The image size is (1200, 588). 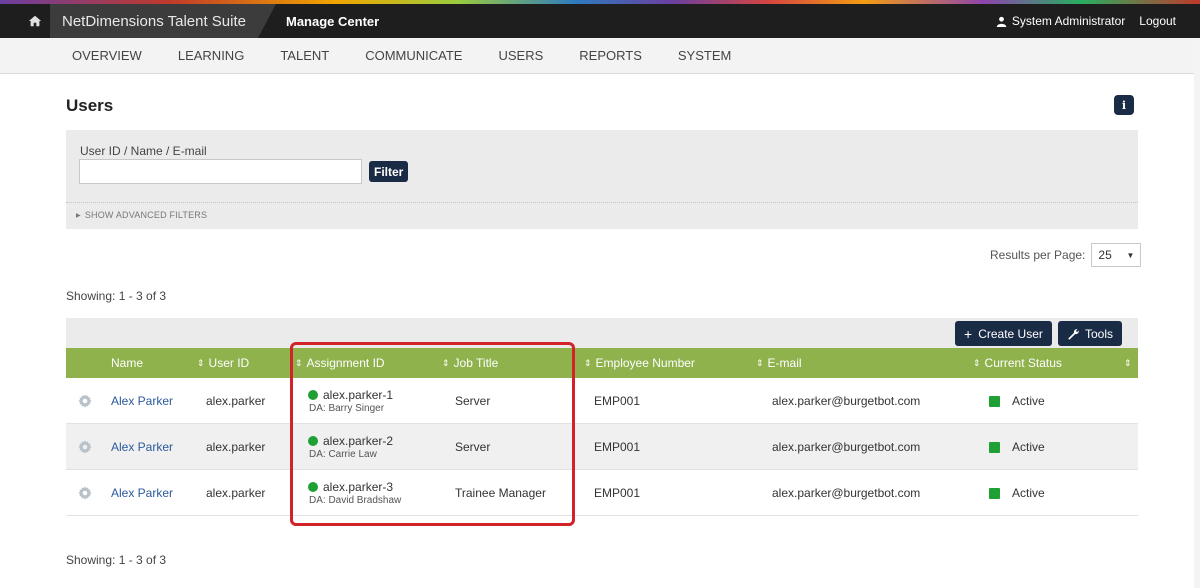 I want to click on assignment-cell: alex.parker-1 DA: Barry Singer, so click(x=350, y=401).